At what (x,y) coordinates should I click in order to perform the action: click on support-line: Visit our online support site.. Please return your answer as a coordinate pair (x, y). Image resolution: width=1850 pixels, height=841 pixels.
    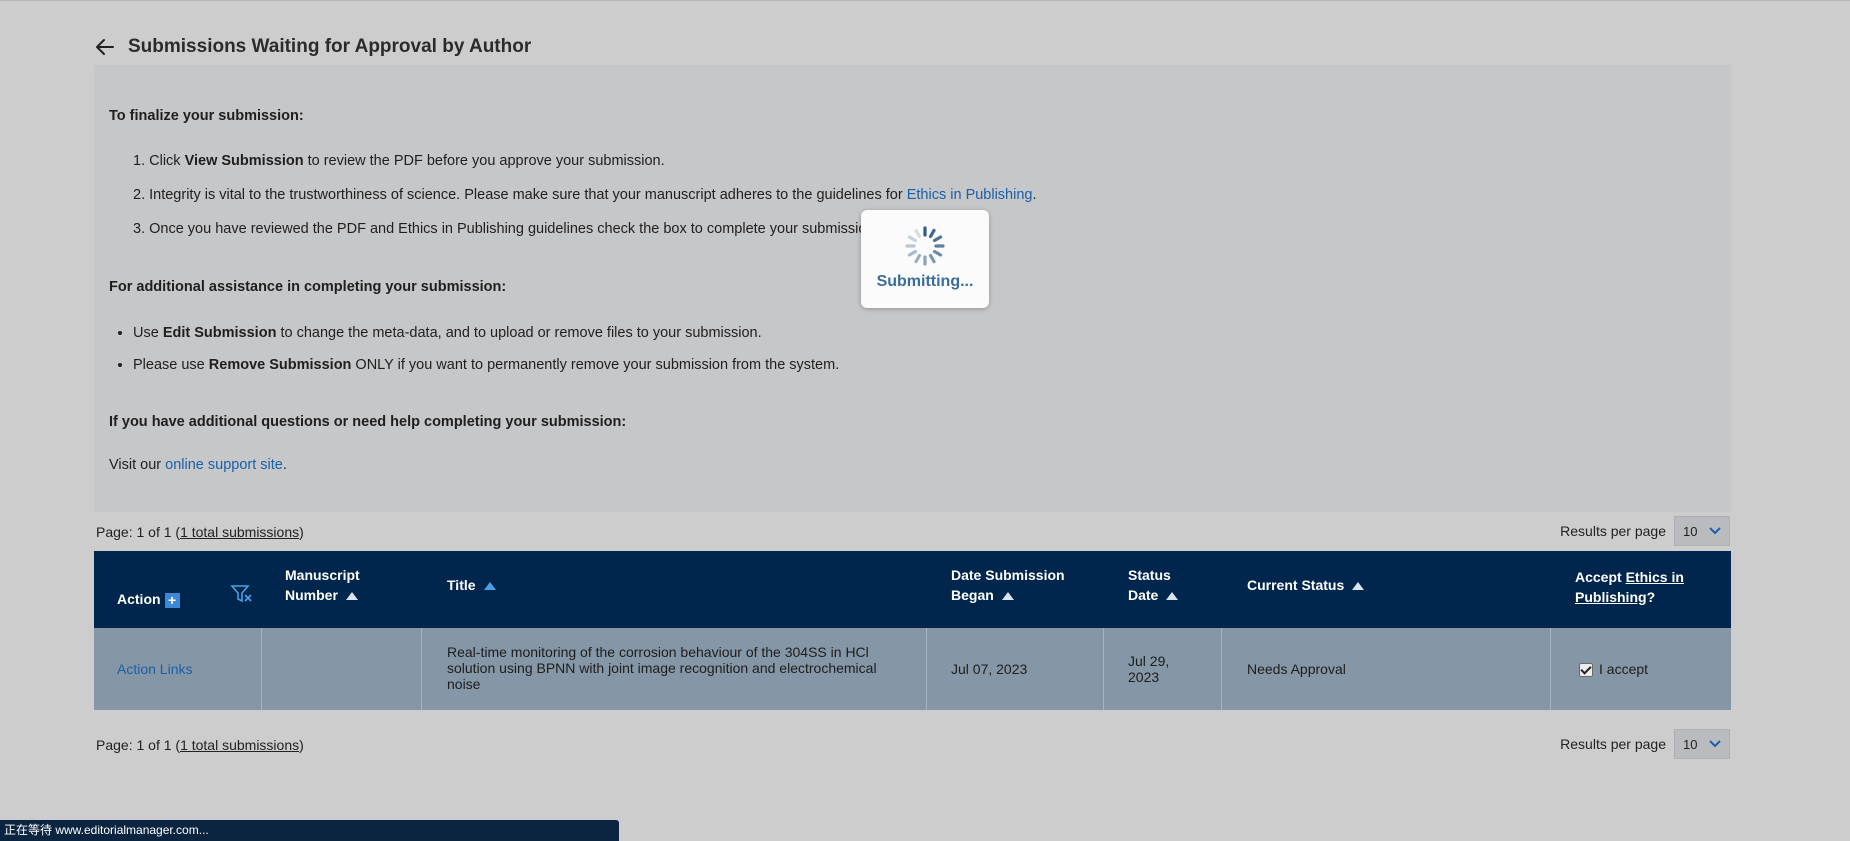
    Looking at the image, I should click on (198, 465).